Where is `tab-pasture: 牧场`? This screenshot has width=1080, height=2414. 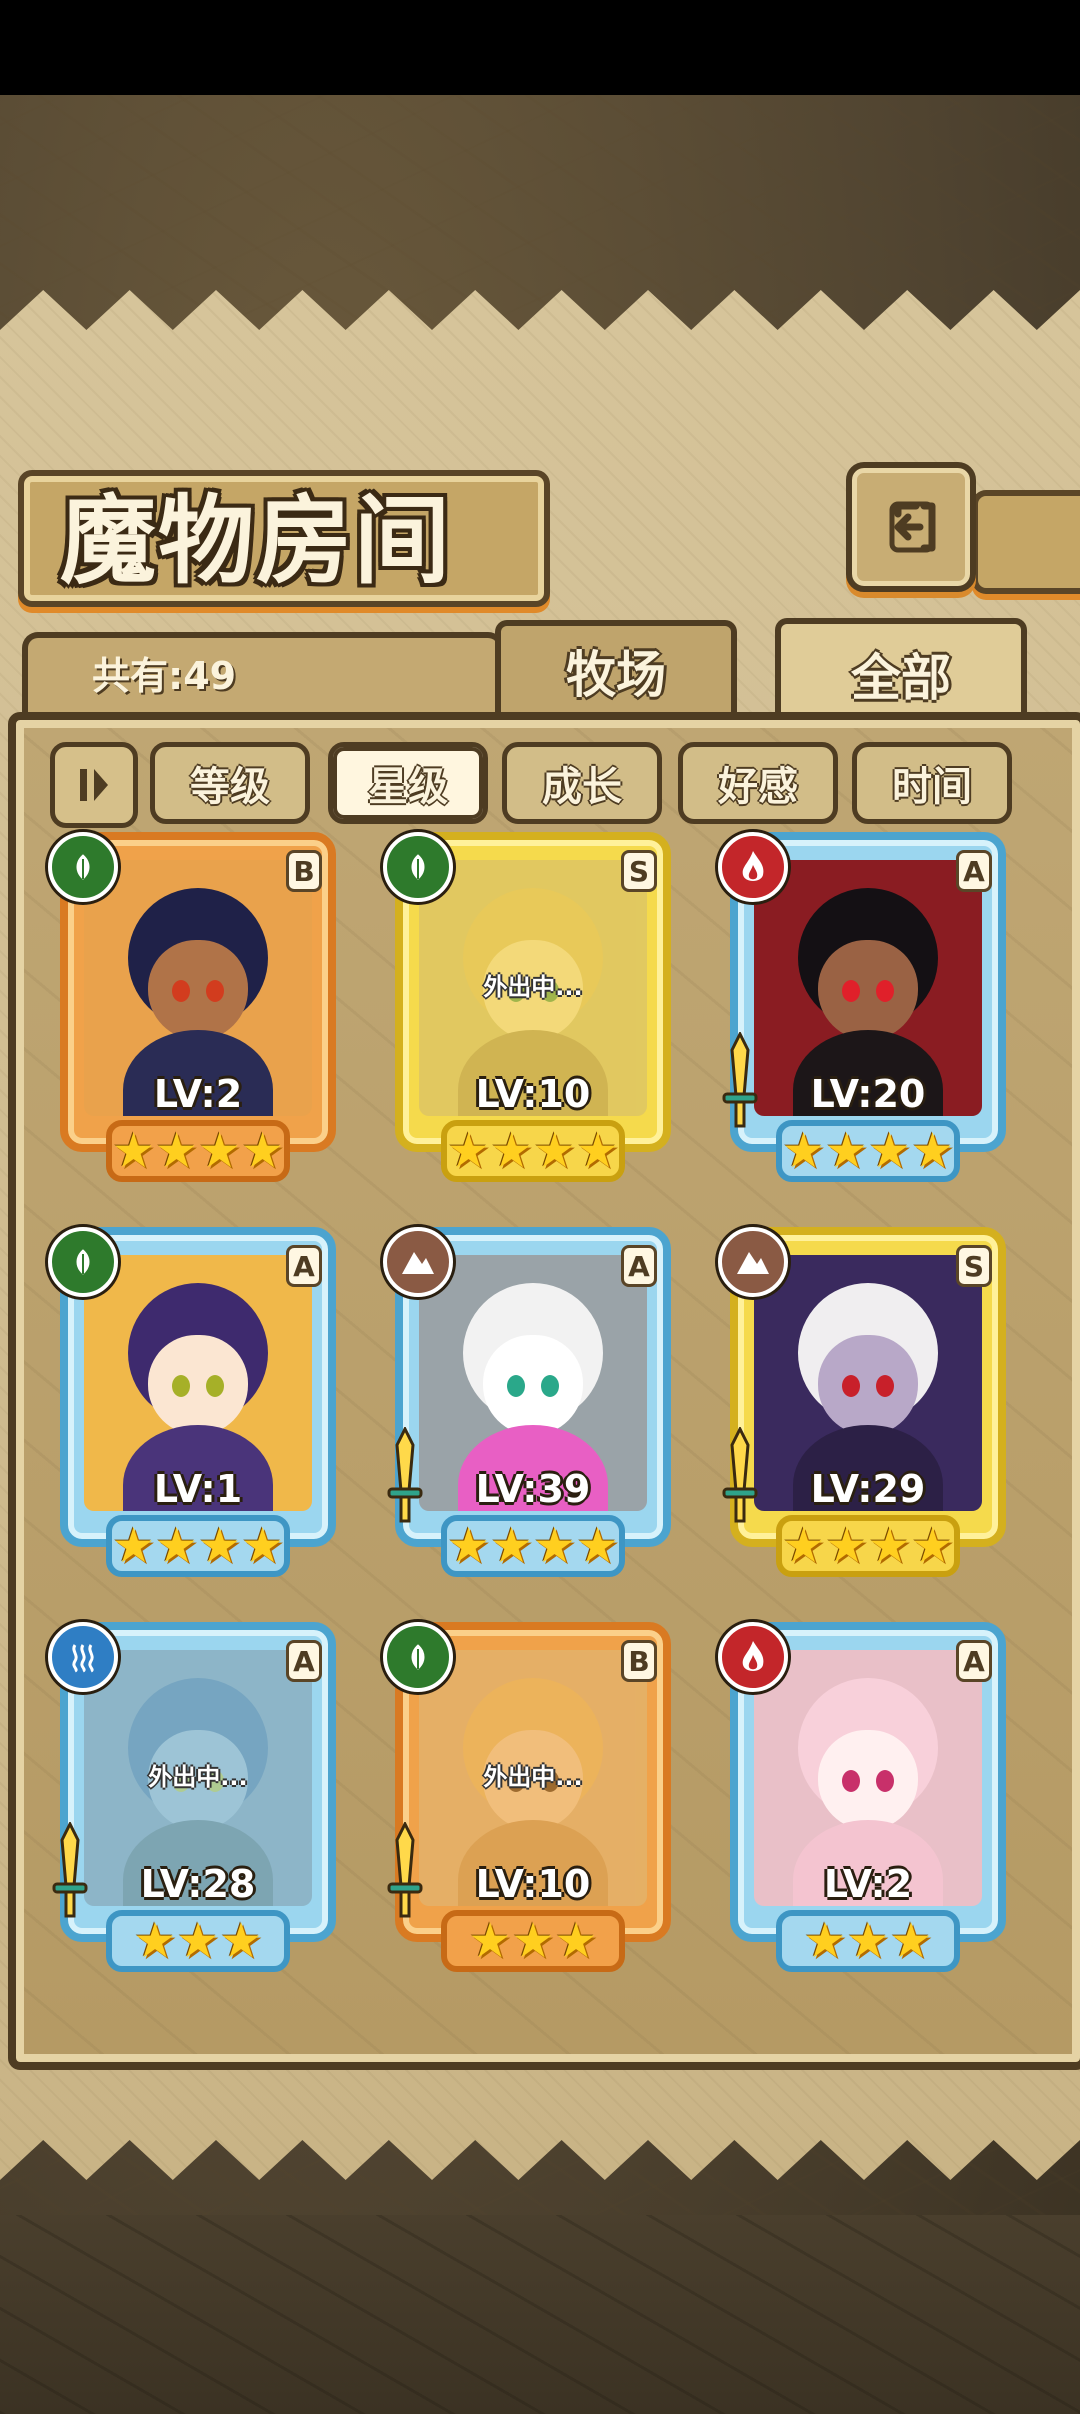
tab-pasture: 牧场 is located at coordinates (616, 668).